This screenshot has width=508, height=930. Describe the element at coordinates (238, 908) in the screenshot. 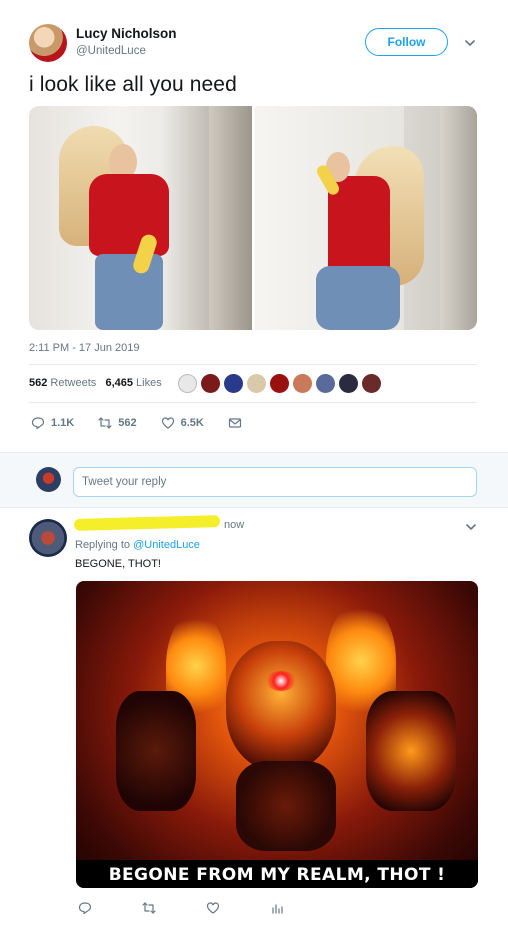

I see `reply-like-action` at that location.